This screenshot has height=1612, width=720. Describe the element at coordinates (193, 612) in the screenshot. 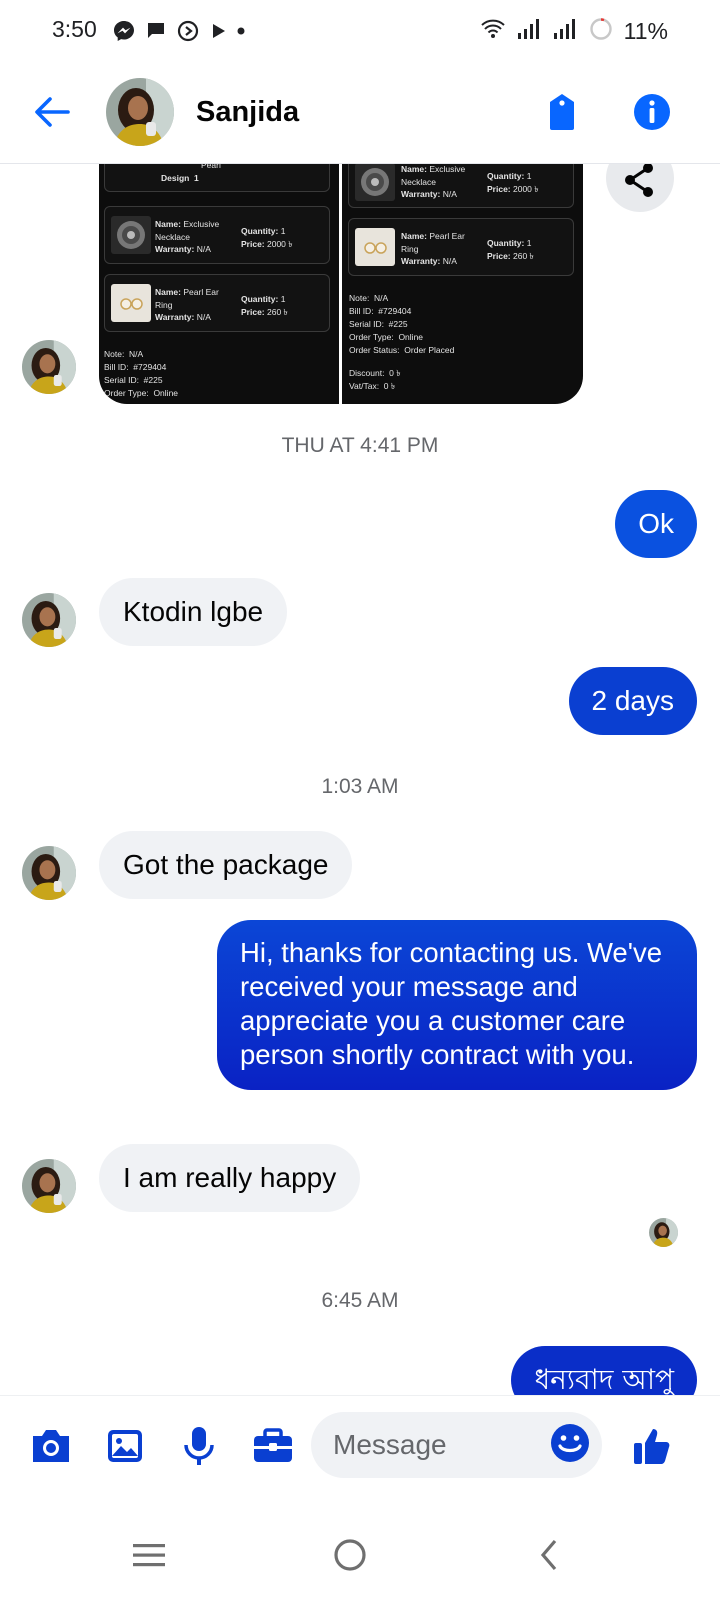

I see `incoming-message: Ktodin lgbe` at that location.